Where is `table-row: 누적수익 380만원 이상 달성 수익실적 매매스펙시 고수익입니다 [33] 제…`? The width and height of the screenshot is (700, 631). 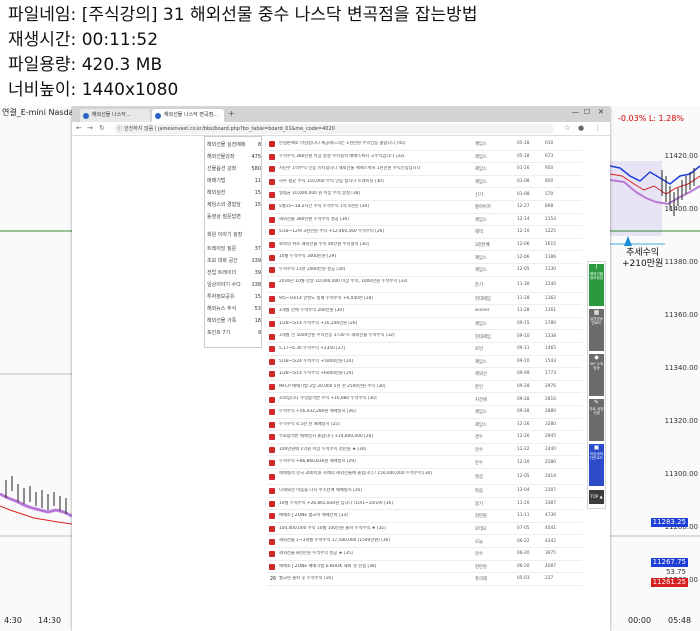 table-row: 누적수익 380만원 이상 달성 수익실적 매매스펙시 고수익입니다 [33] 제… is located at coordinates (424, 157).